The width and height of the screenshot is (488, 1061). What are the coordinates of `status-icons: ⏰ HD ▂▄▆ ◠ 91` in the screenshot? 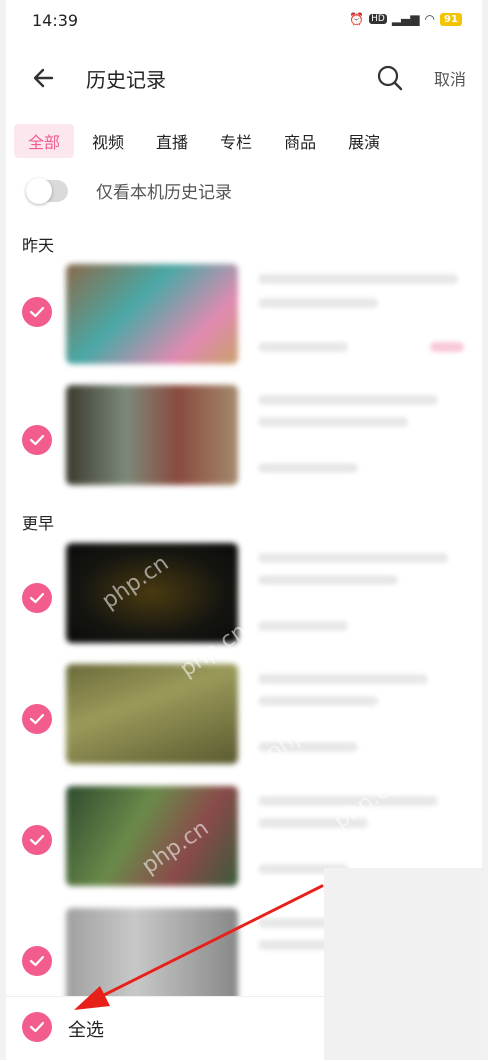 It's located at (405, 19).